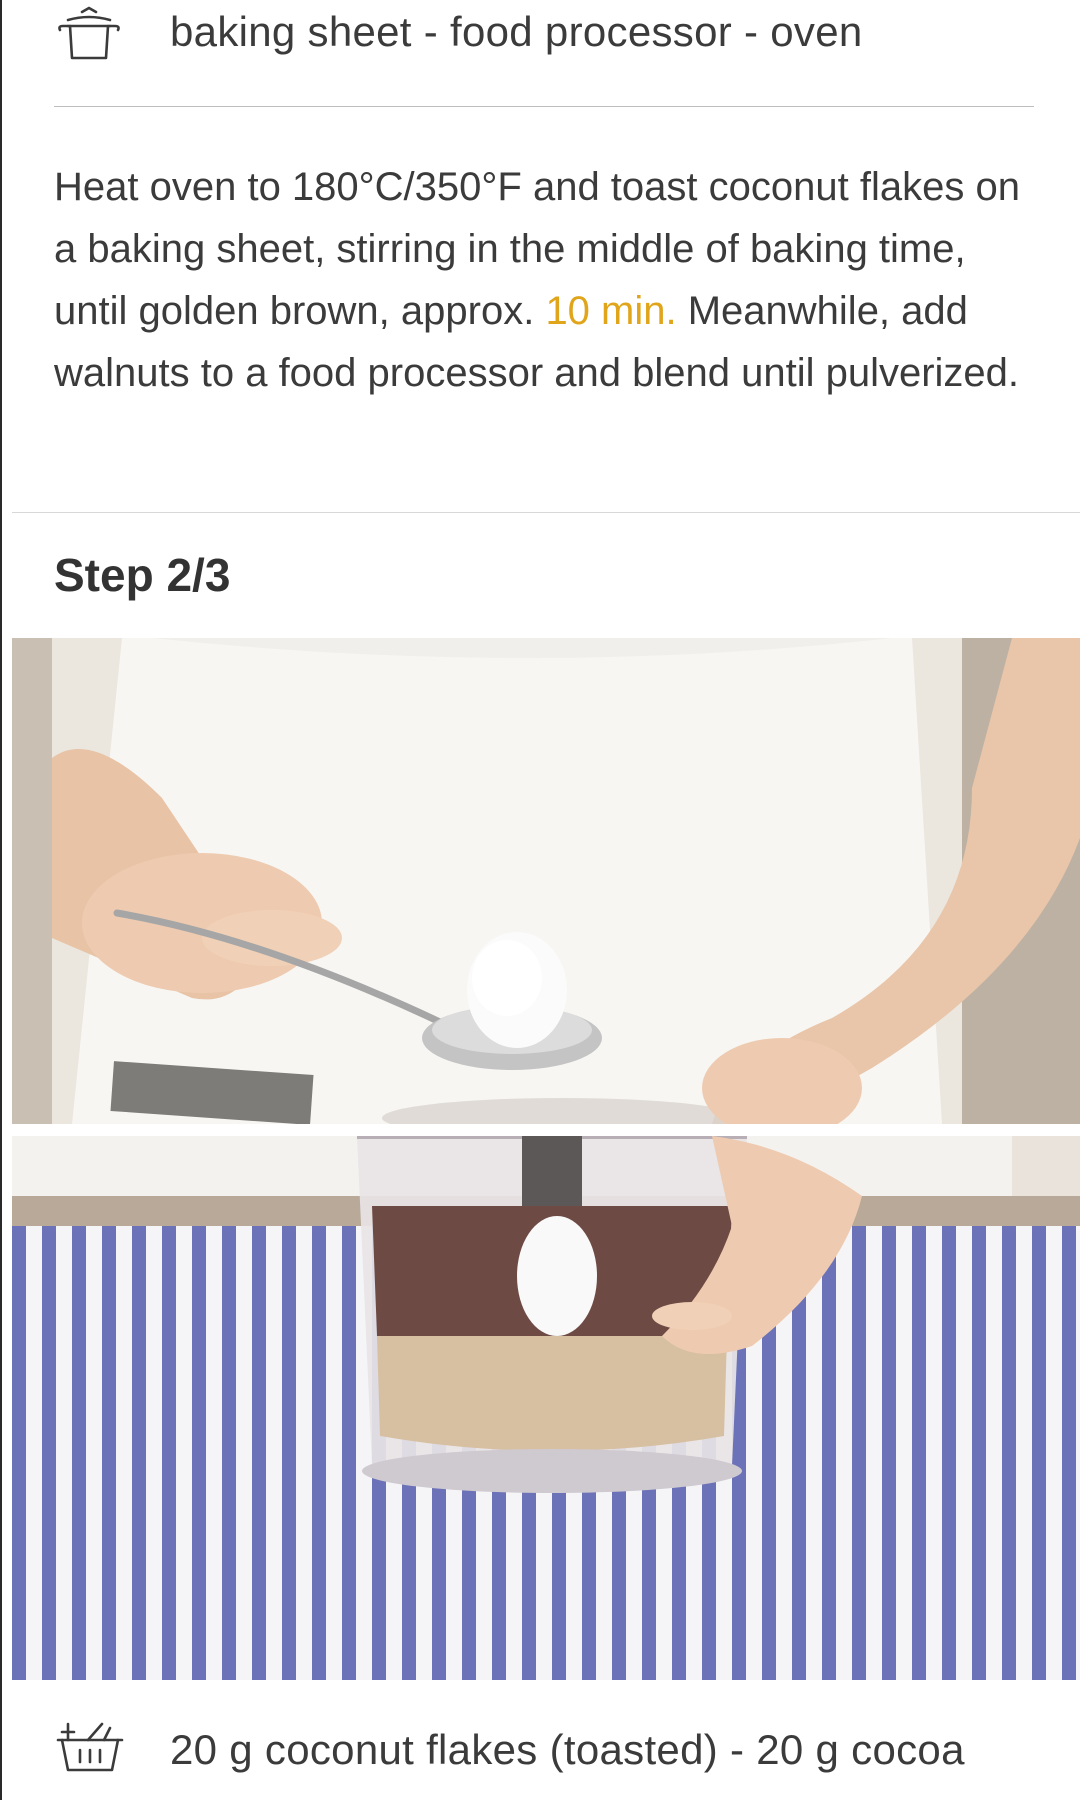 This screenshot has height=1800, width=1084. I want to click on utensils-text: baking sheet - food processor - oven, so click(516, 31).